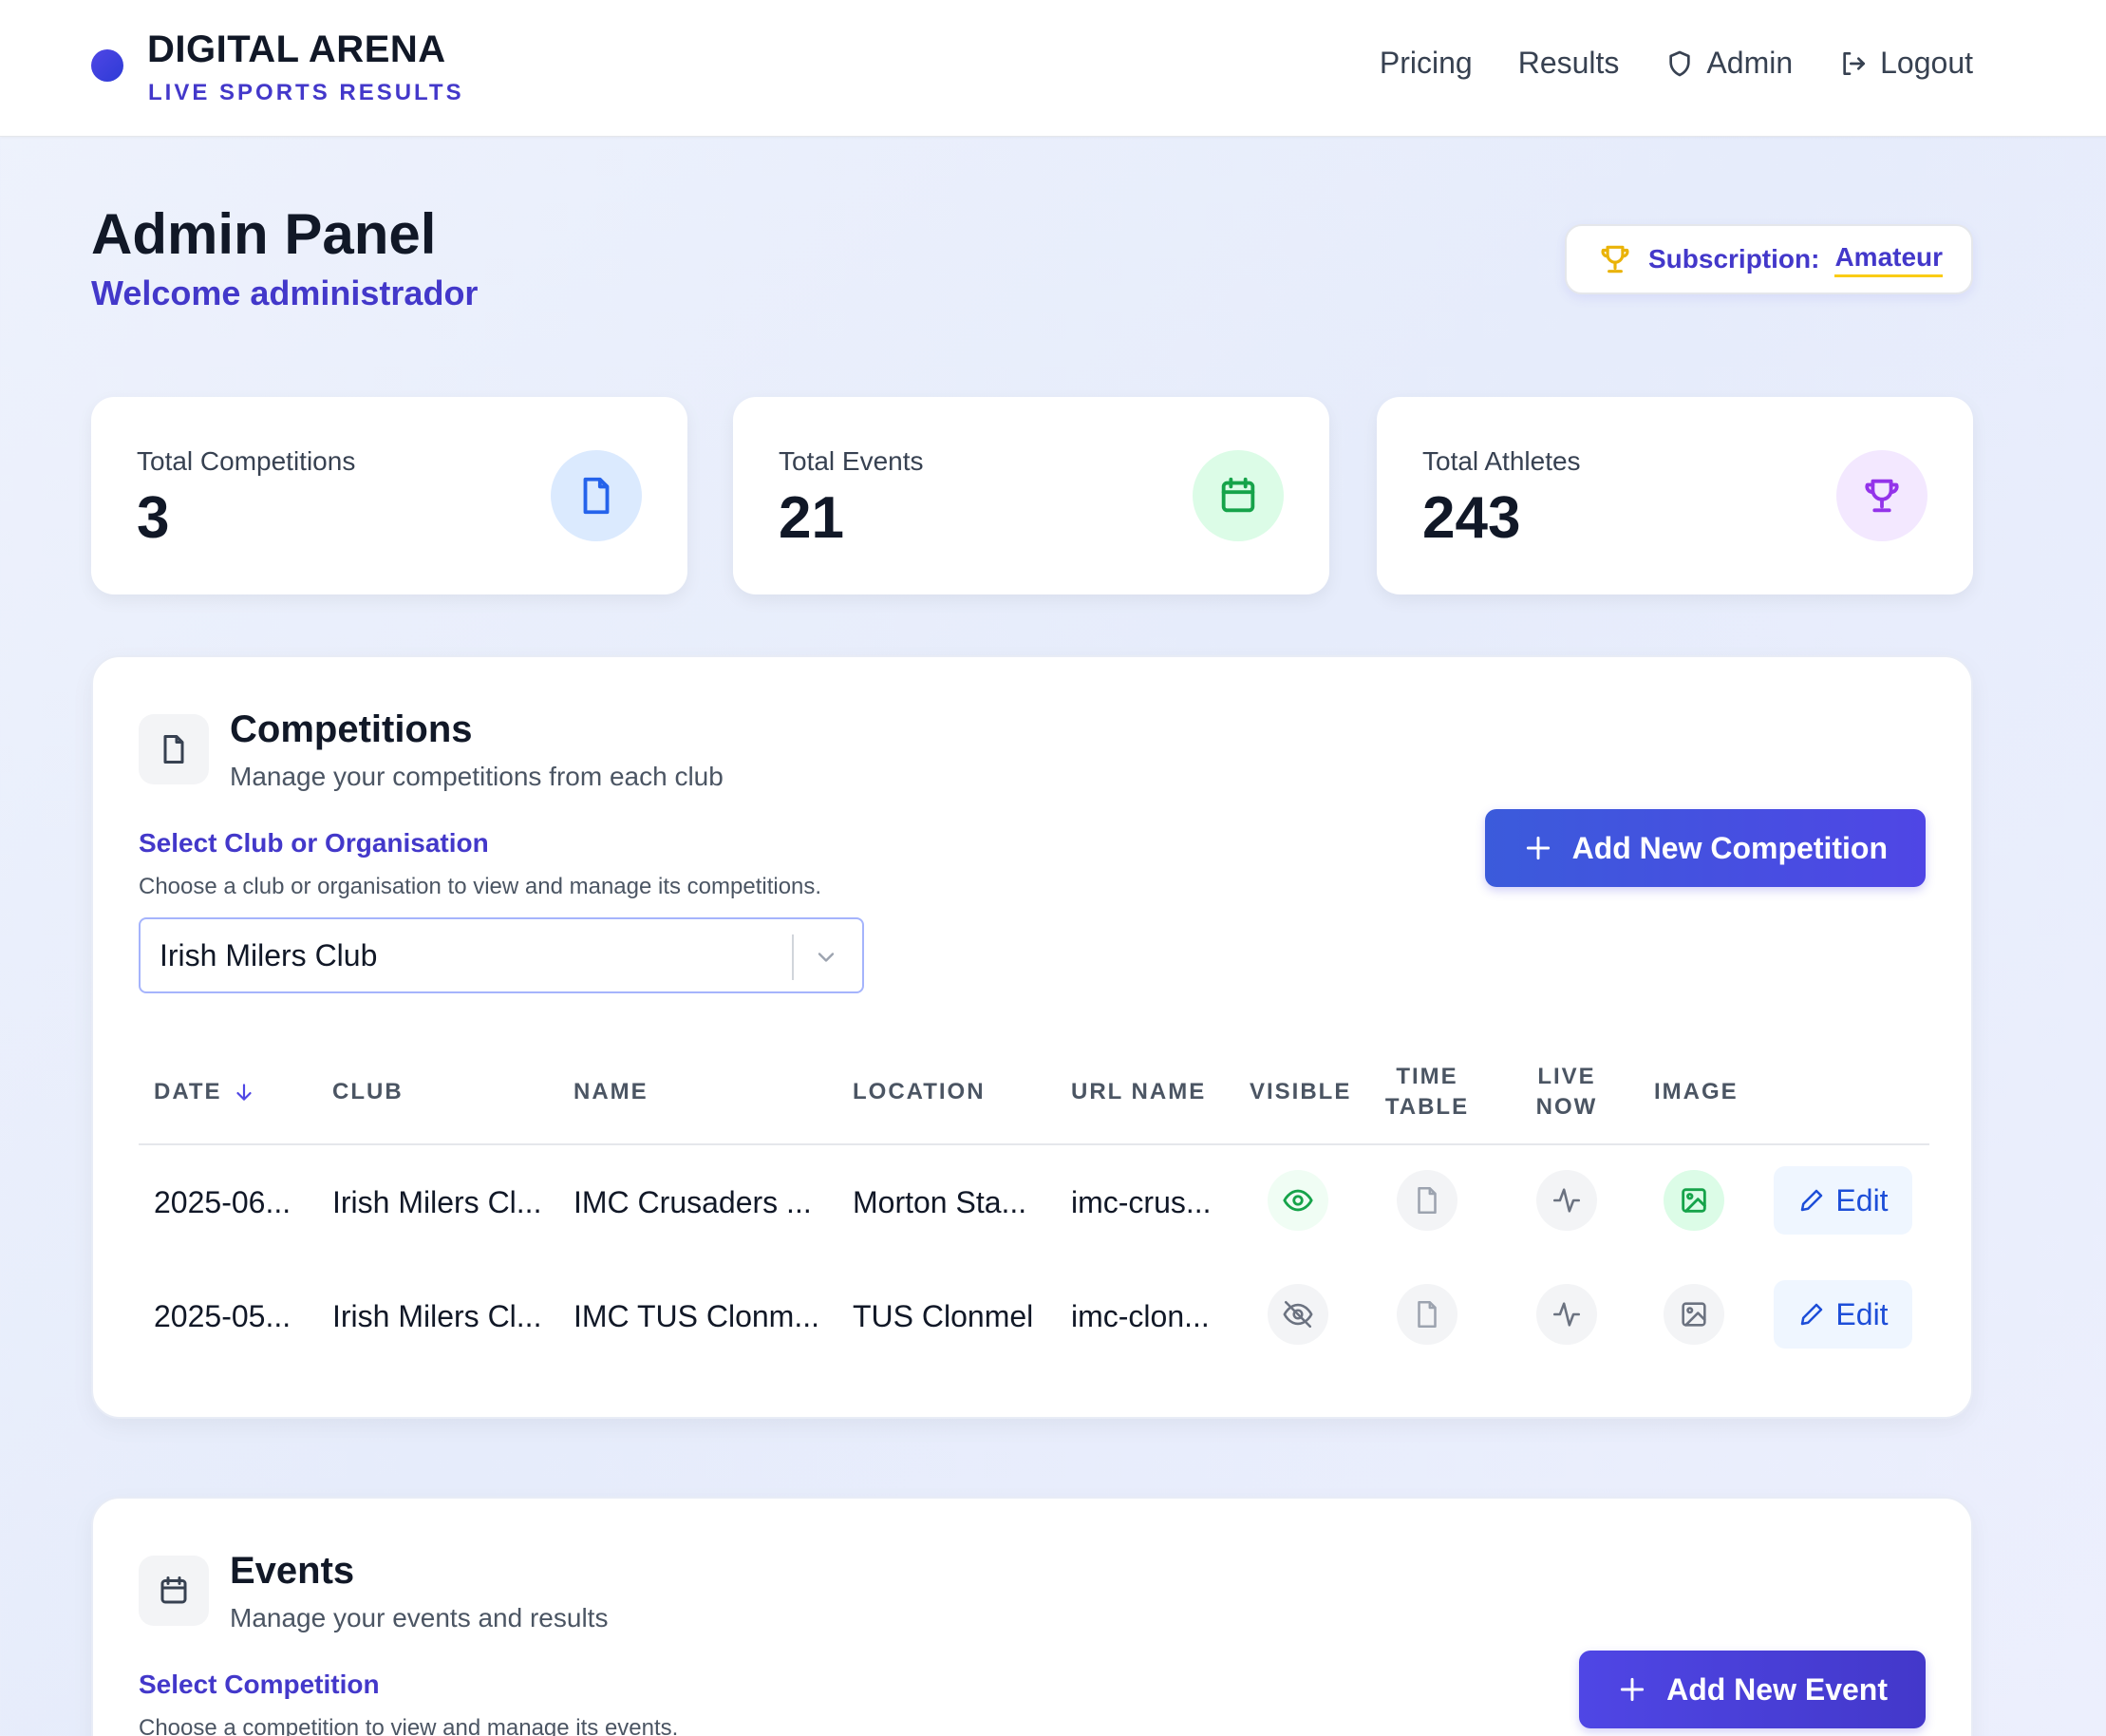 Image resolution: width=2106 pixels, height=1736 pixels. Describe the element at coordinates (352, 729) in the screenshot. I see `competitions-title: Competitions` at that location.